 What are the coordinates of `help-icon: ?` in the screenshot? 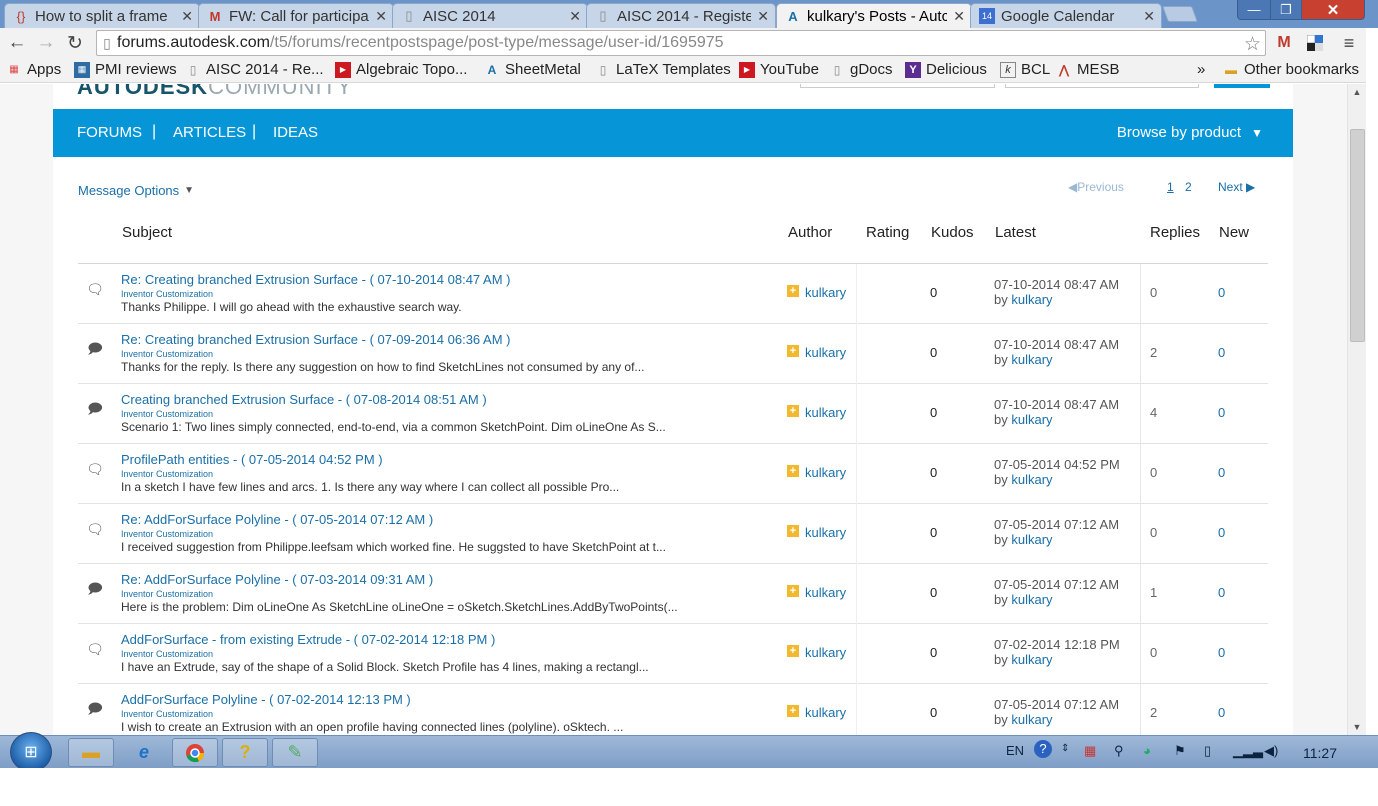 It's located at (1043, 749).